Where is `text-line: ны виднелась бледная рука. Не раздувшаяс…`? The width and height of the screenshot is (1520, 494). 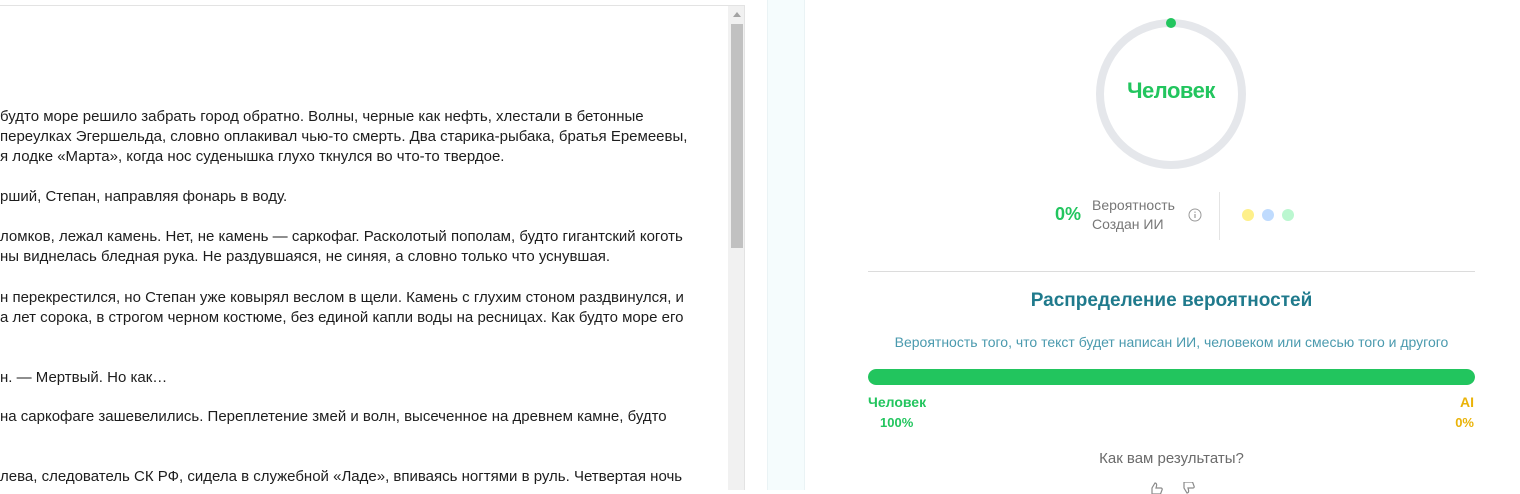 text-line: ны виднелась бледная рука. Не раздувшаяс… is located at coordinates (305, 256).